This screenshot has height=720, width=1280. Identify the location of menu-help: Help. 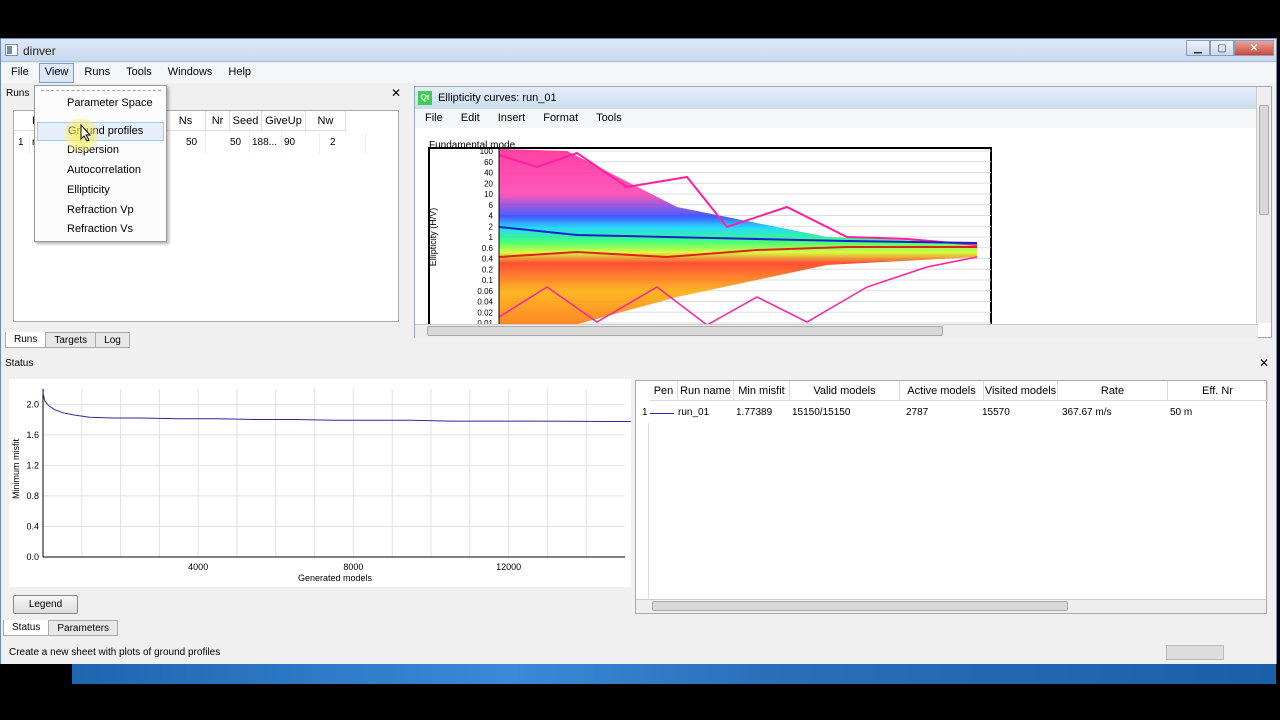
(239, 73).